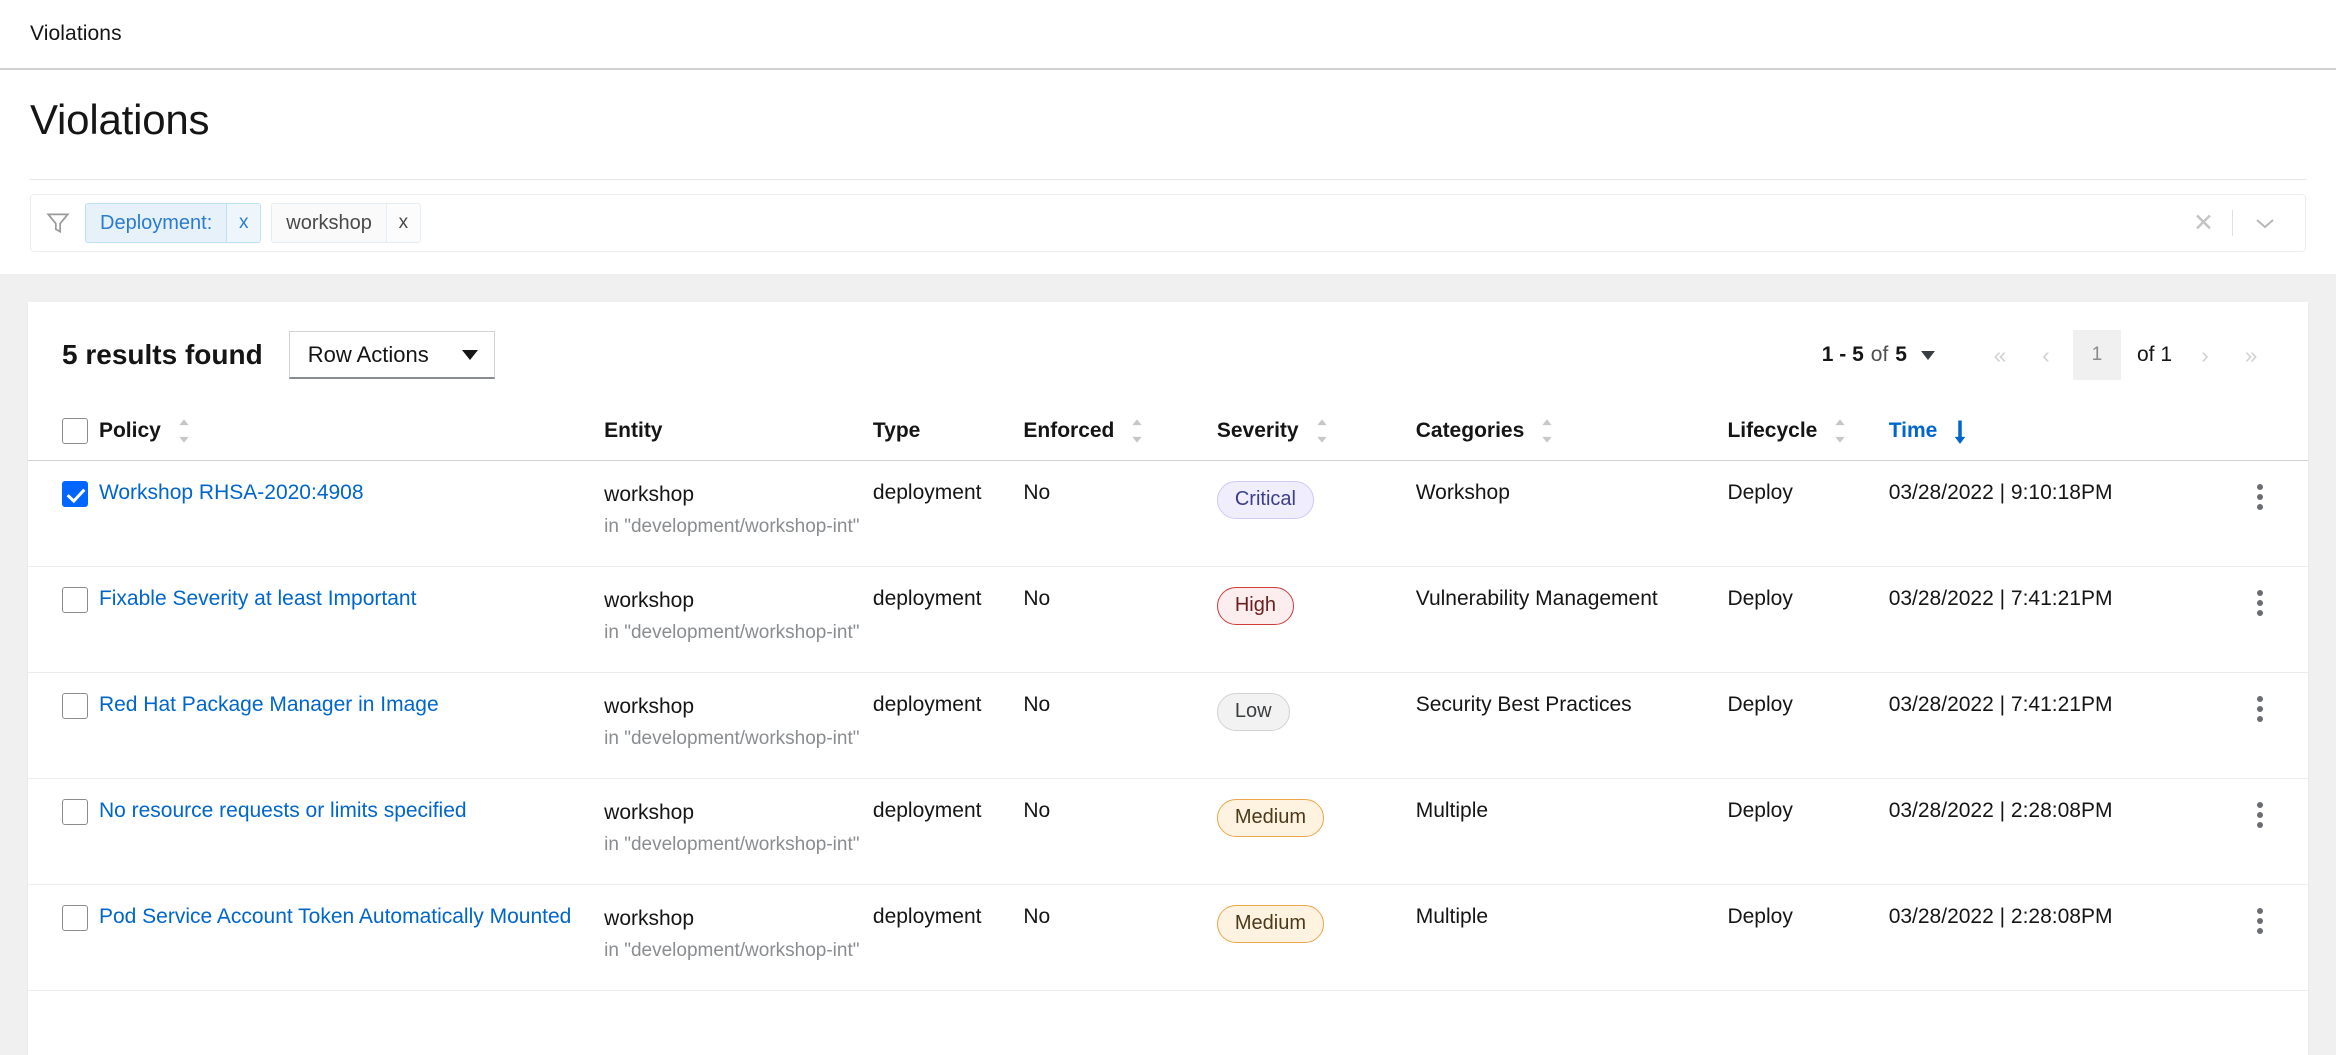 The image size is (2336, 1055). Describe the element at coordinates (1571, 831) in the screenshot. I see `cell-categories: Multiple` at that location.